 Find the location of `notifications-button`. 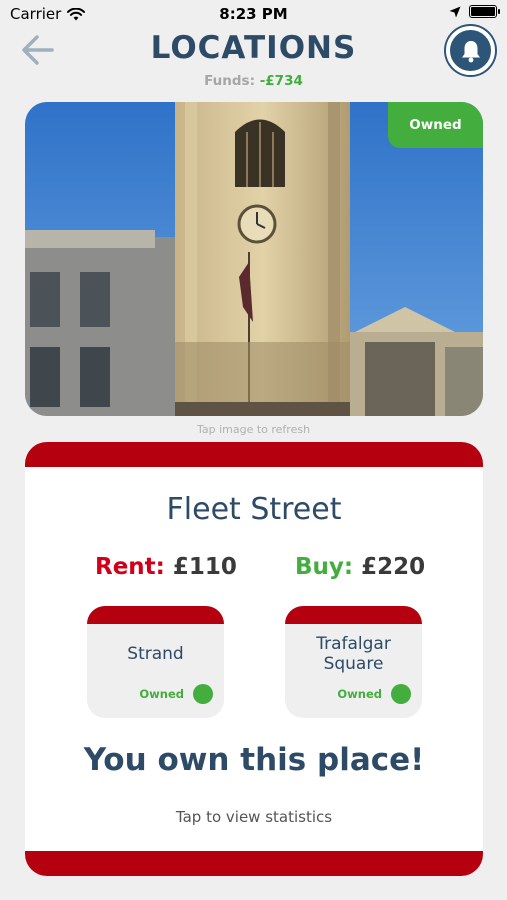

notifications-button is located at coordinates (470, 50).